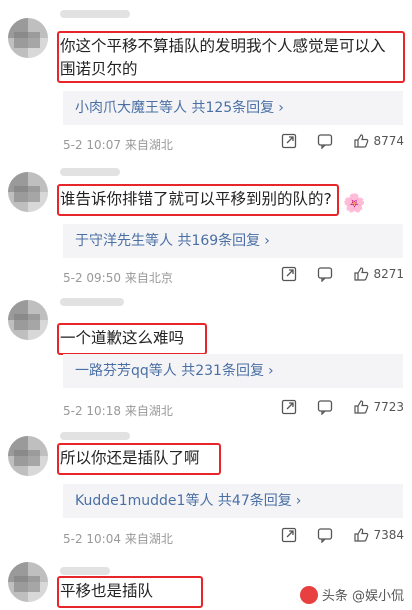 This screenshot has height=610, width=412. I want to click on reply-users: 于守洋先生等人, so click(124, 241).